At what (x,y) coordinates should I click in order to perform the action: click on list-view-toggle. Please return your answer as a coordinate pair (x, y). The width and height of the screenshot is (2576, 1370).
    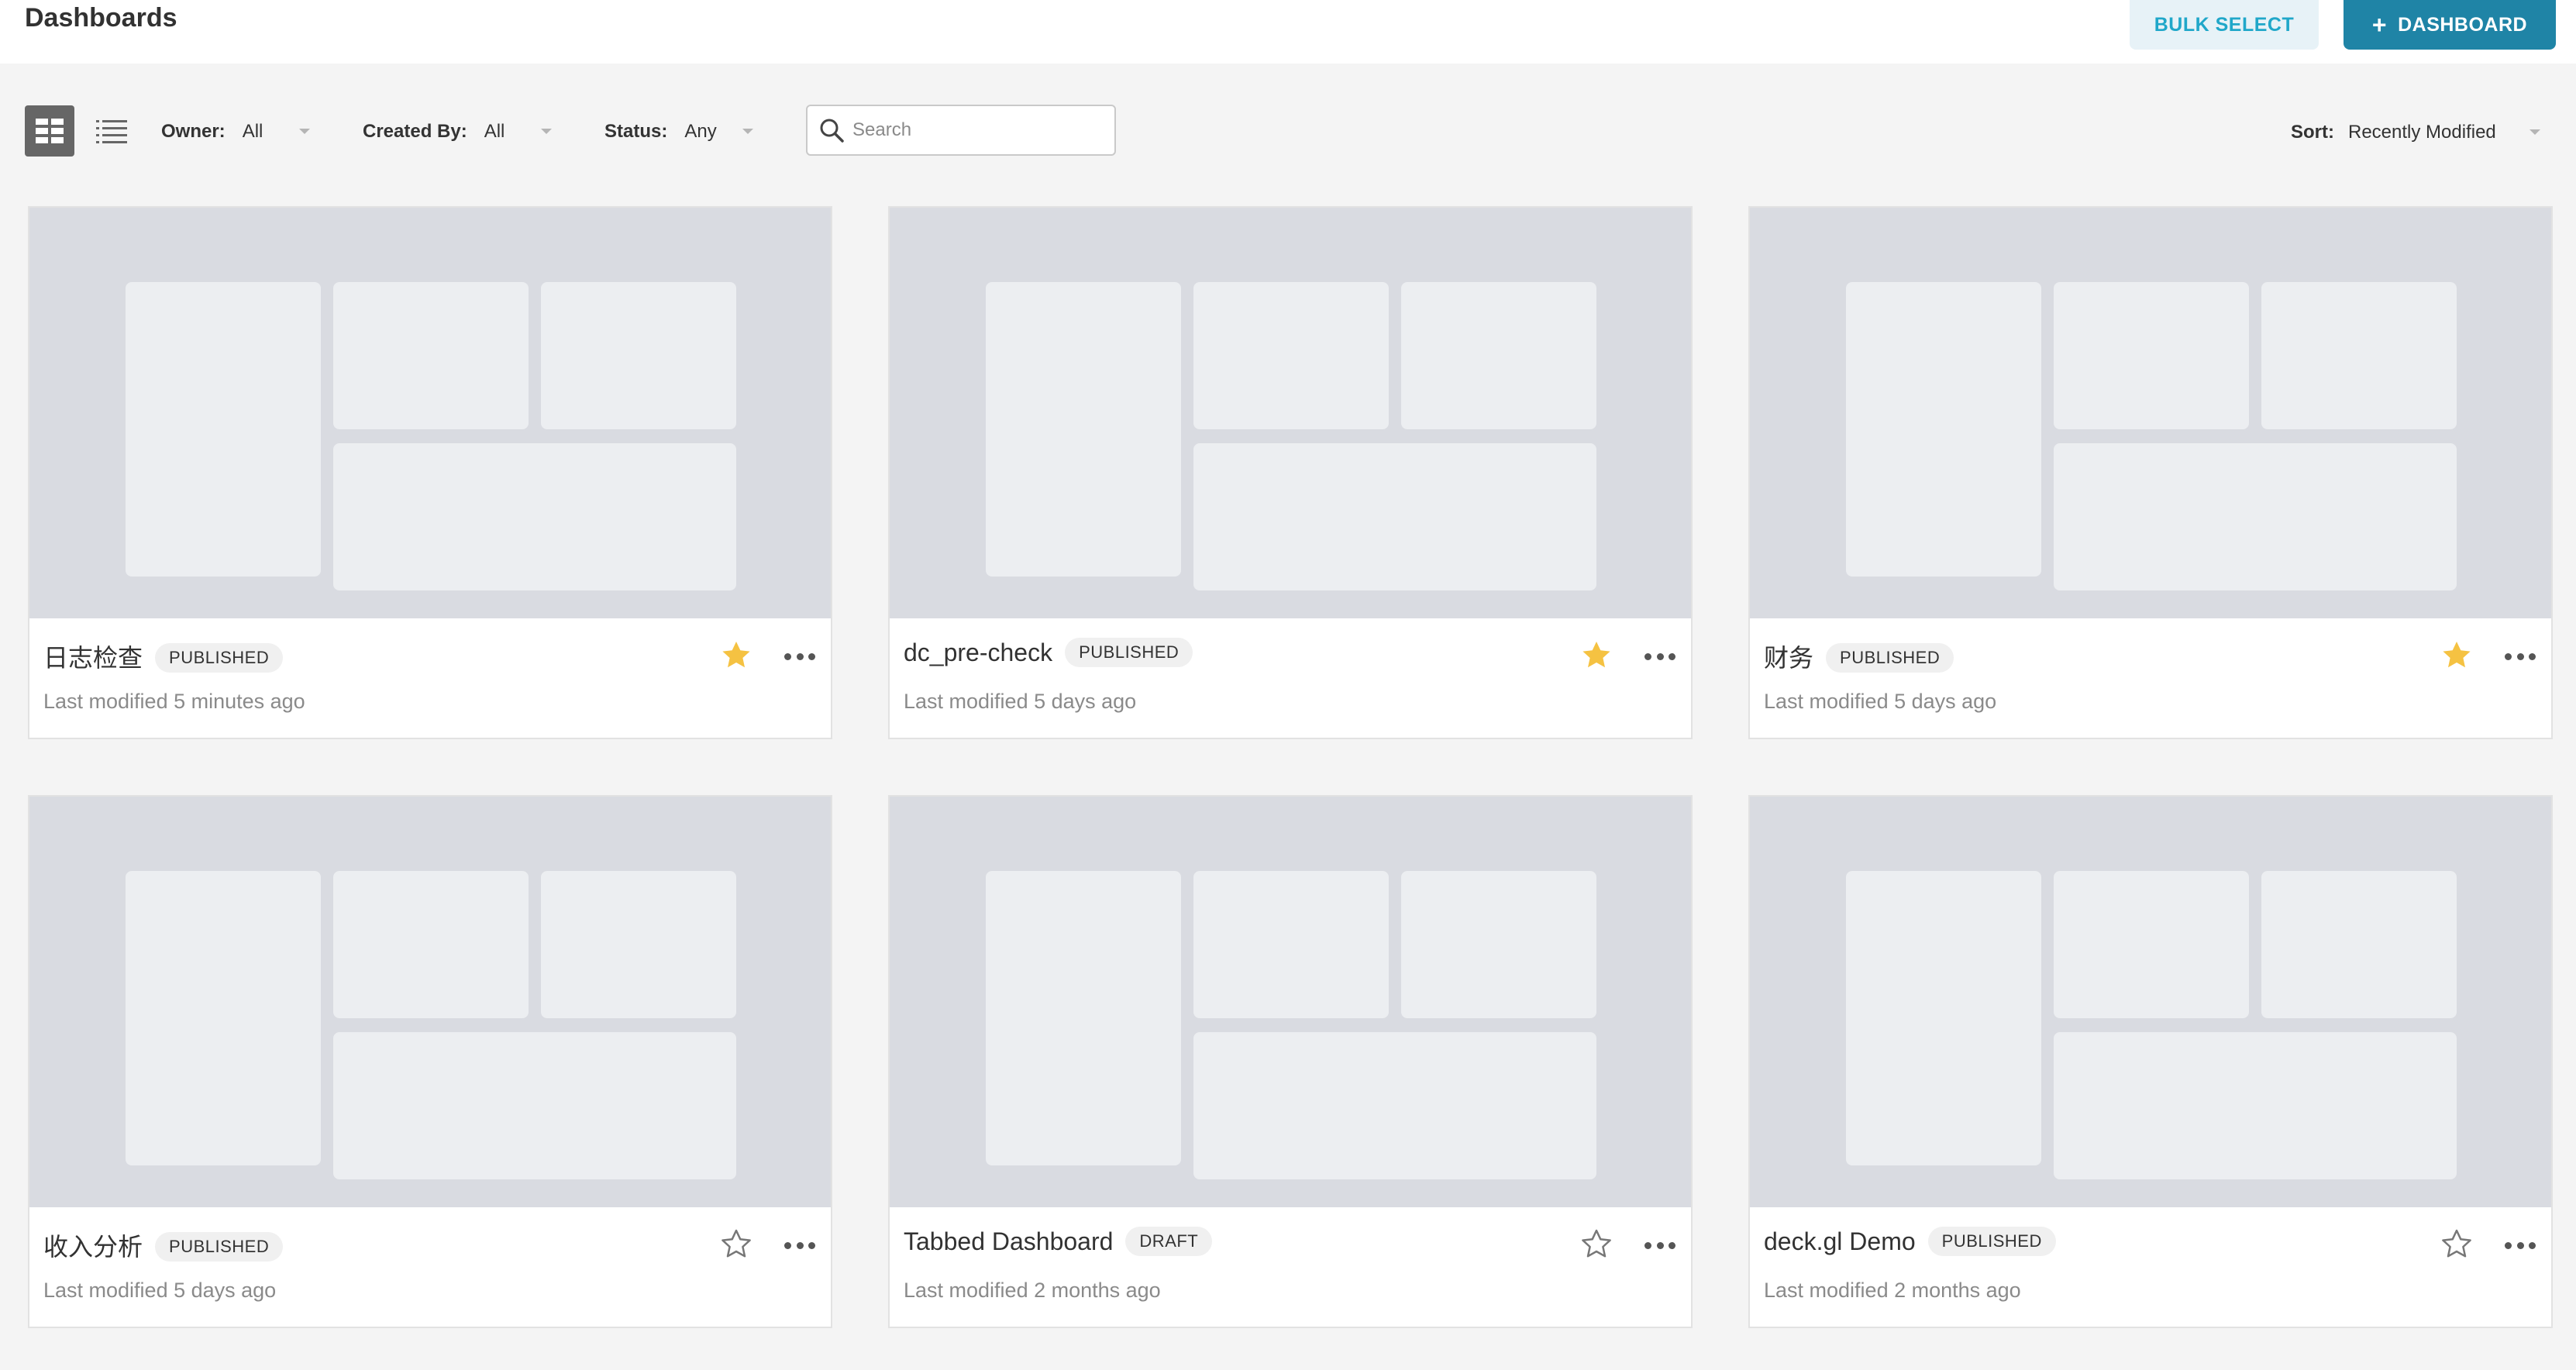
    Looking at the image, I should click on (111, 131).